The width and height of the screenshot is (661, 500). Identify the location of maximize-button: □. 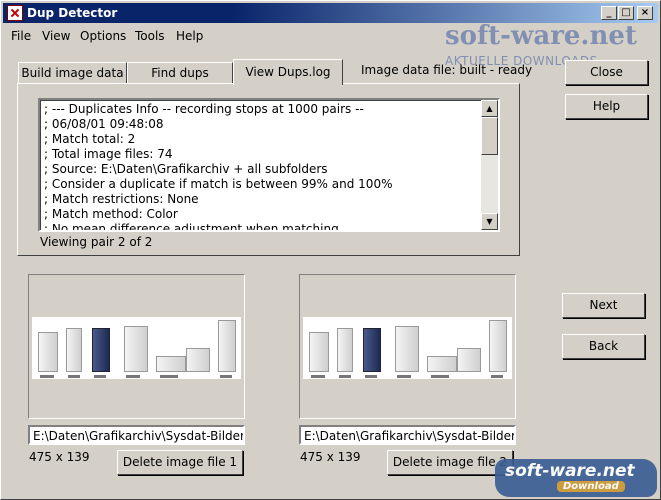
(626, 13).